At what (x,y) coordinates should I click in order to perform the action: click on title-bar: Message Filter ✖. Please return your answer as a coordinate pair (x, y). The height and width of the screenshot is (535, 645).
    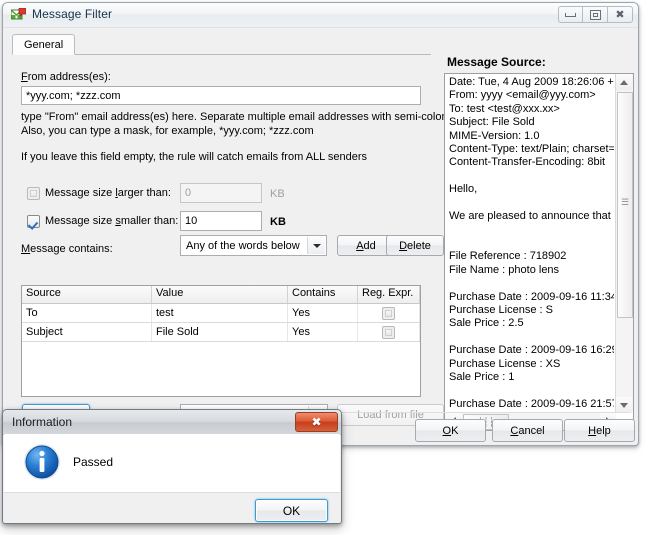
    Looking at the image, I should click on (320, 15).